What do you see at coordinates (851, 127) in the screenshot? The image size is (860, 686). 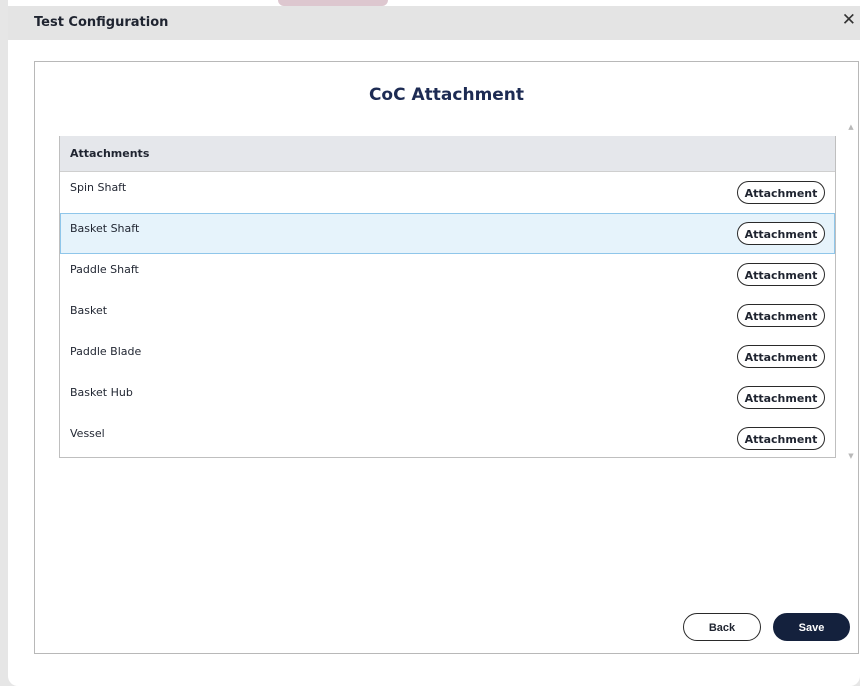 I see `scroll-up-arrow-icon: ▲` at bounding box center [851, 127].